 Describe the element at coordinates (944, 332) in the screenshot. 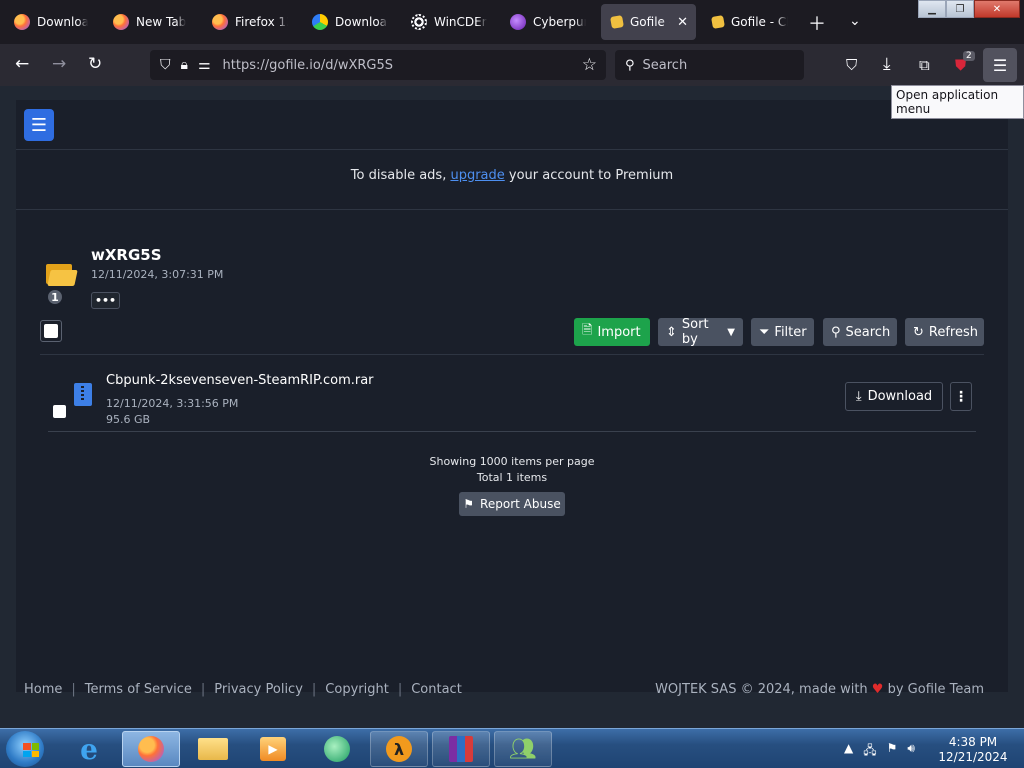

I see `refresh-button: ↻ Refresh` at that location.